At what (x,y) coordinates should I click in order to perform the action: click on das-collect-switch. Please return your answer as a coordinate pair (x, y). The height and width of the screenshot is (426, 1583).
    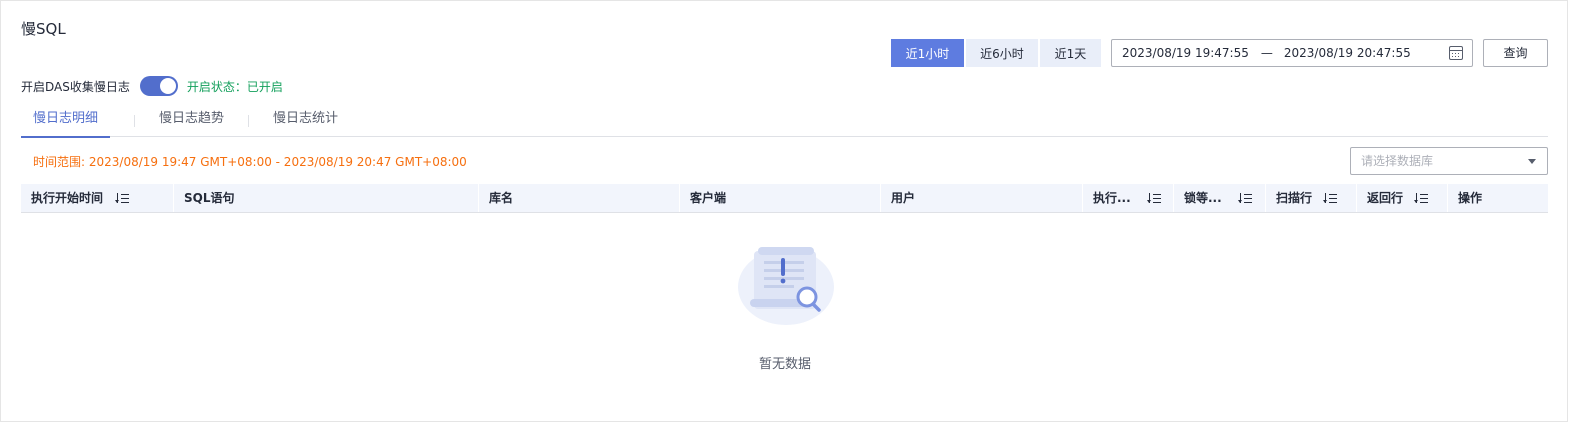
    Looking at the image, I should click on (158, 86).